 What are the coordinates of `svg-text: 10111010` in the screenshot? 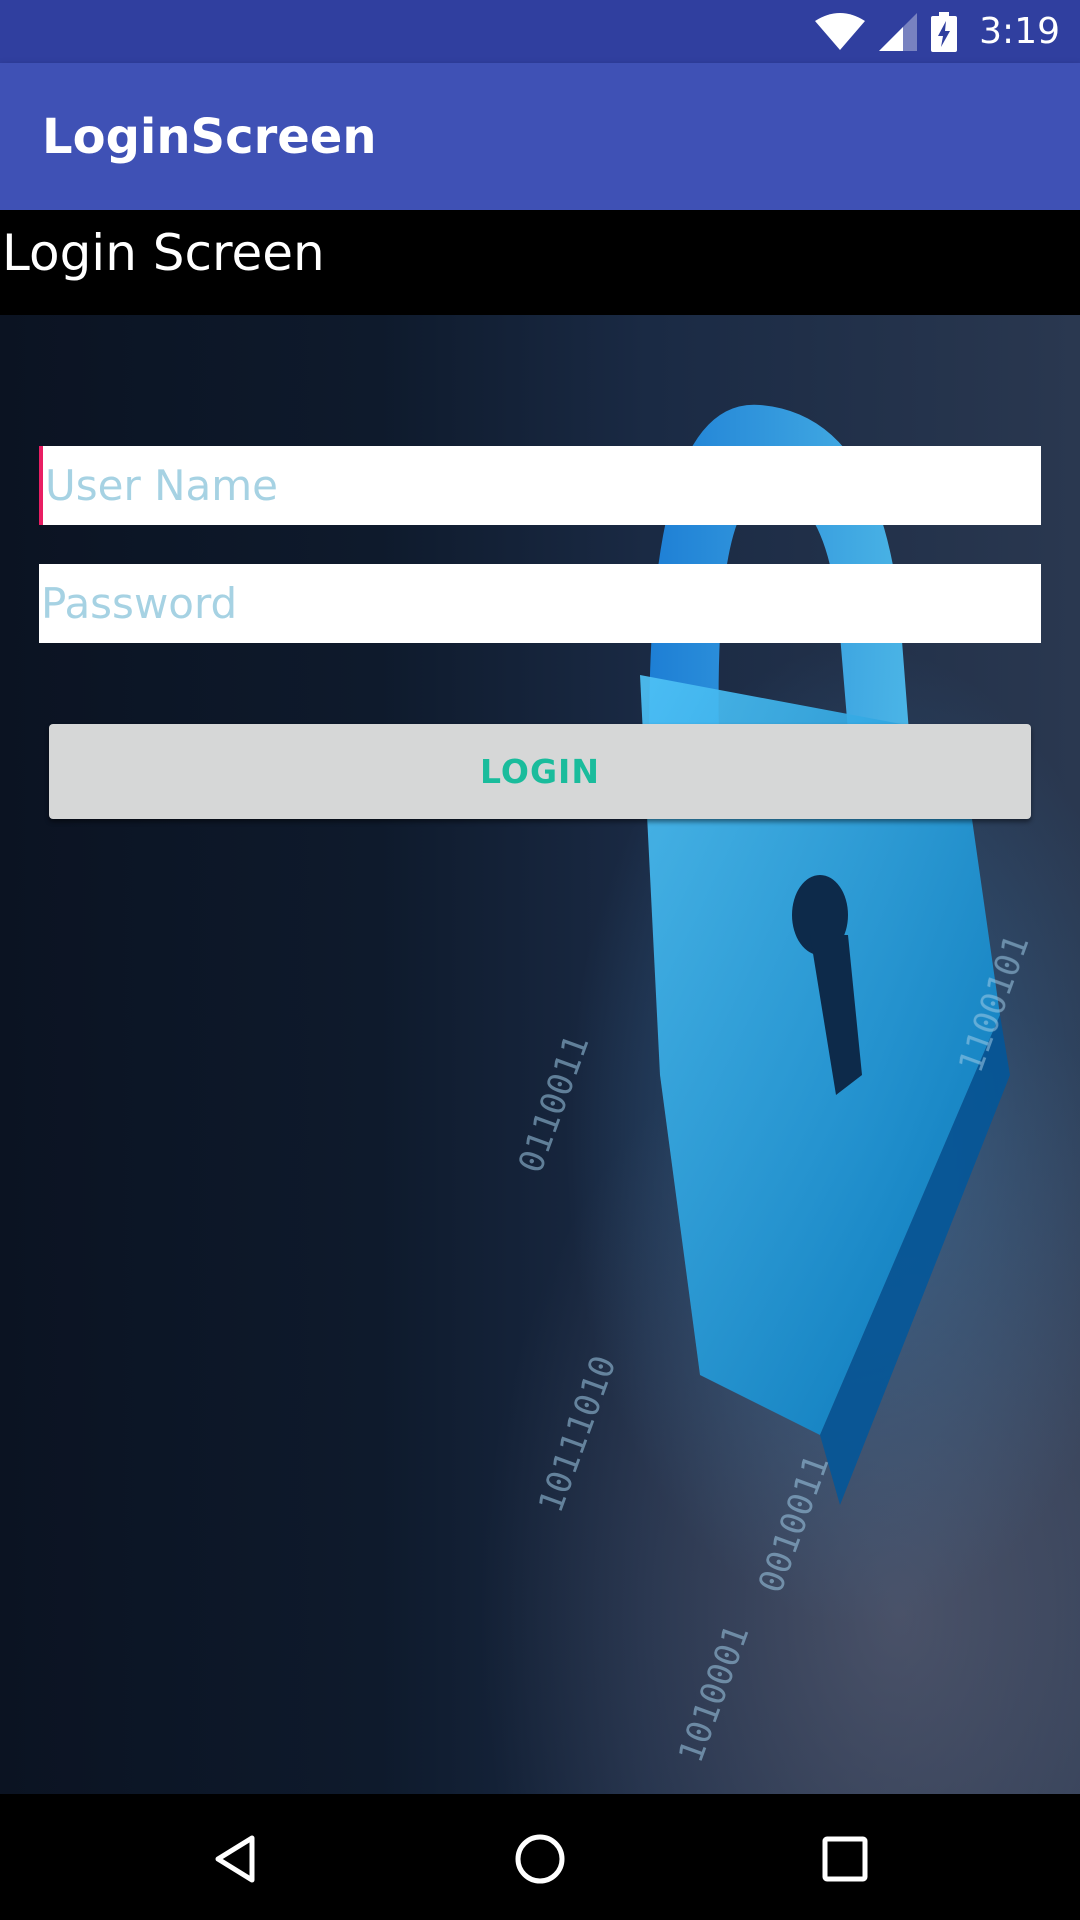 It's located at (578, 1435).